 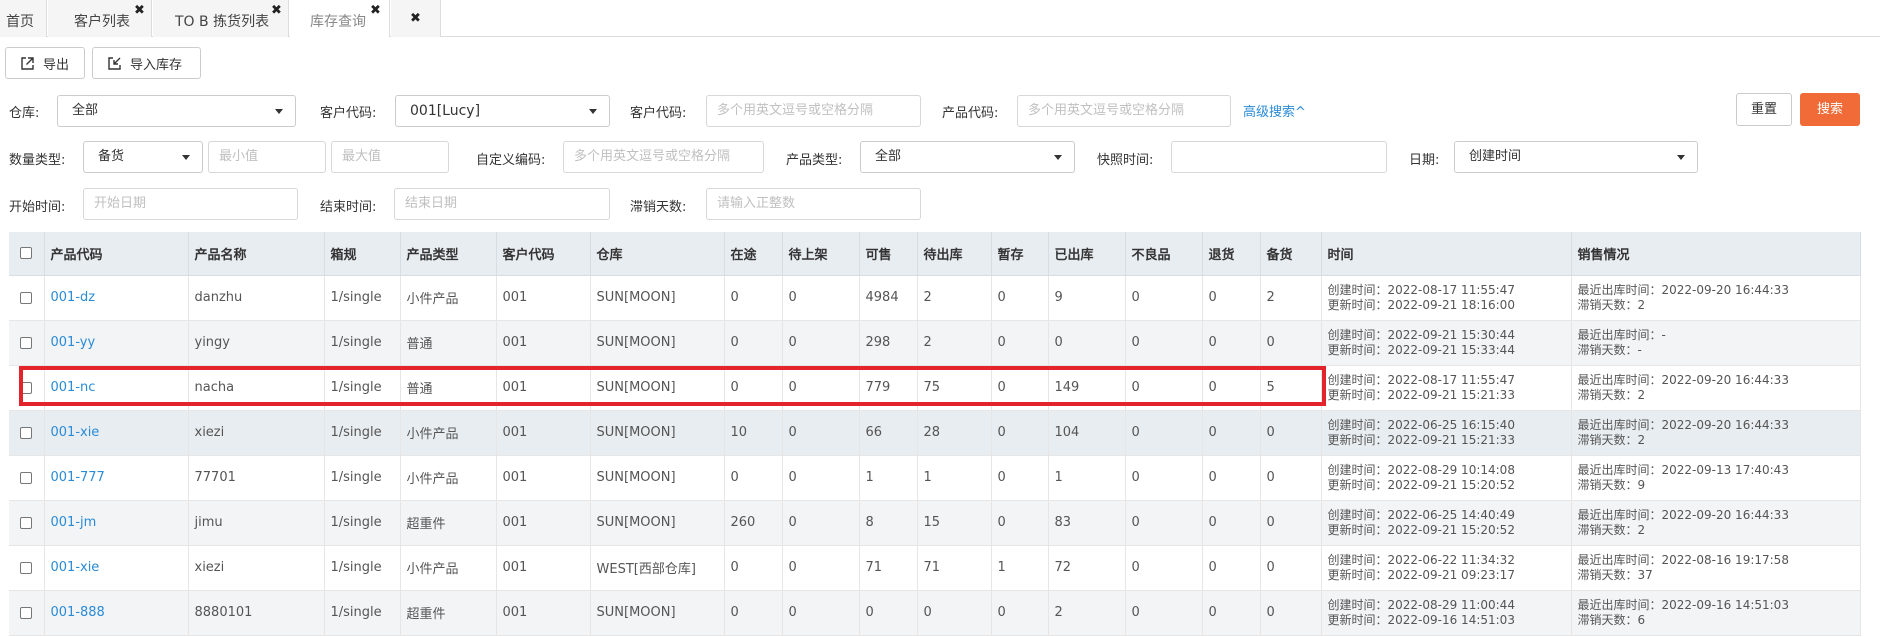 What do you see at coordinates (888, 478) in the screenshot?
I see `cell-sellable: 1` at bounding box center [888, 478].